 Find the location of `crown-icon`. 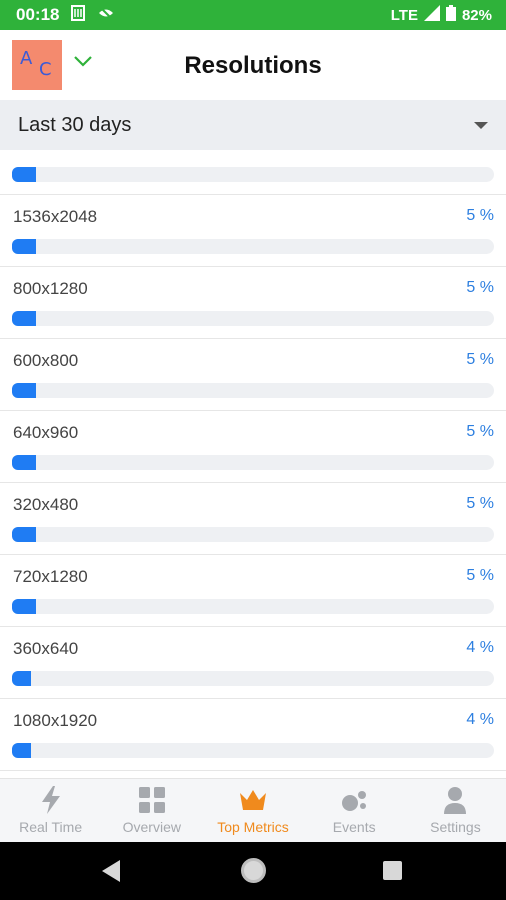

crown-icon is located at coordinates (253, 800).